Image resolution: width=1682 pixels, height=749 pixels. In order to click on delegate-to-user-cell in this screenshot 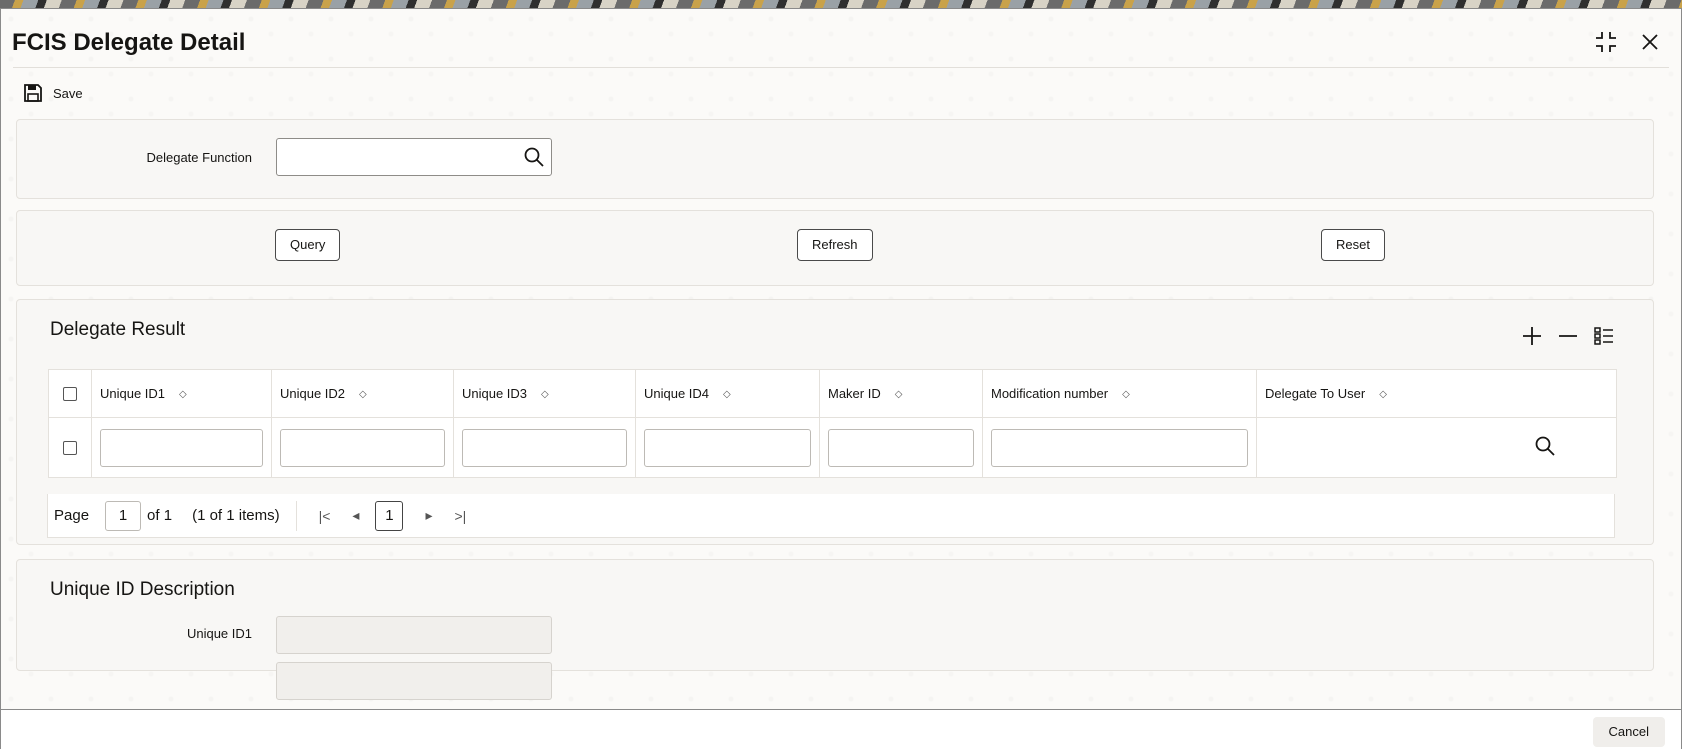, I will do `click(1436, 447)`.